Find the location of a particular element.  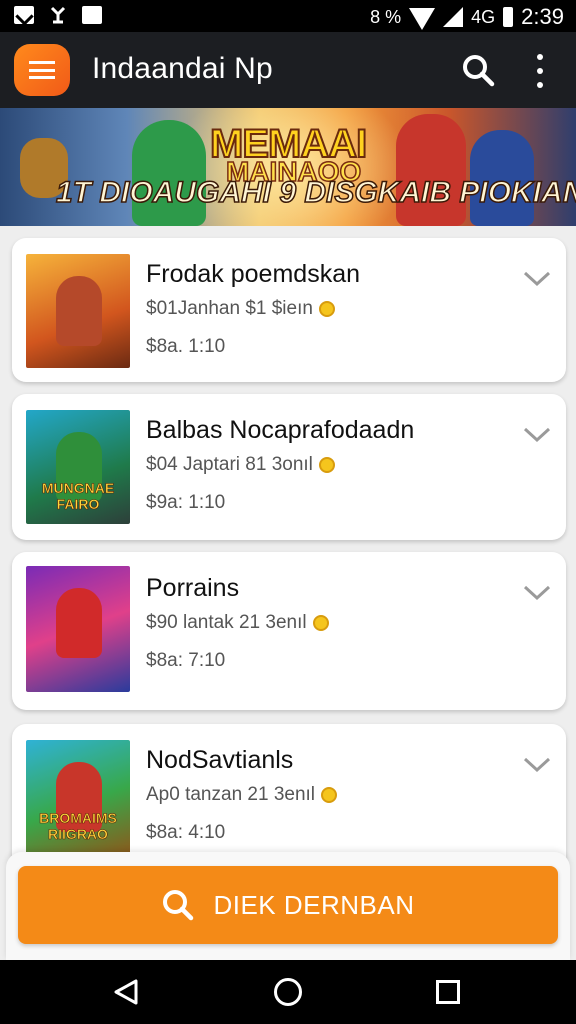

vibrate-icon: 8 % is located at coordinates (386, 16).